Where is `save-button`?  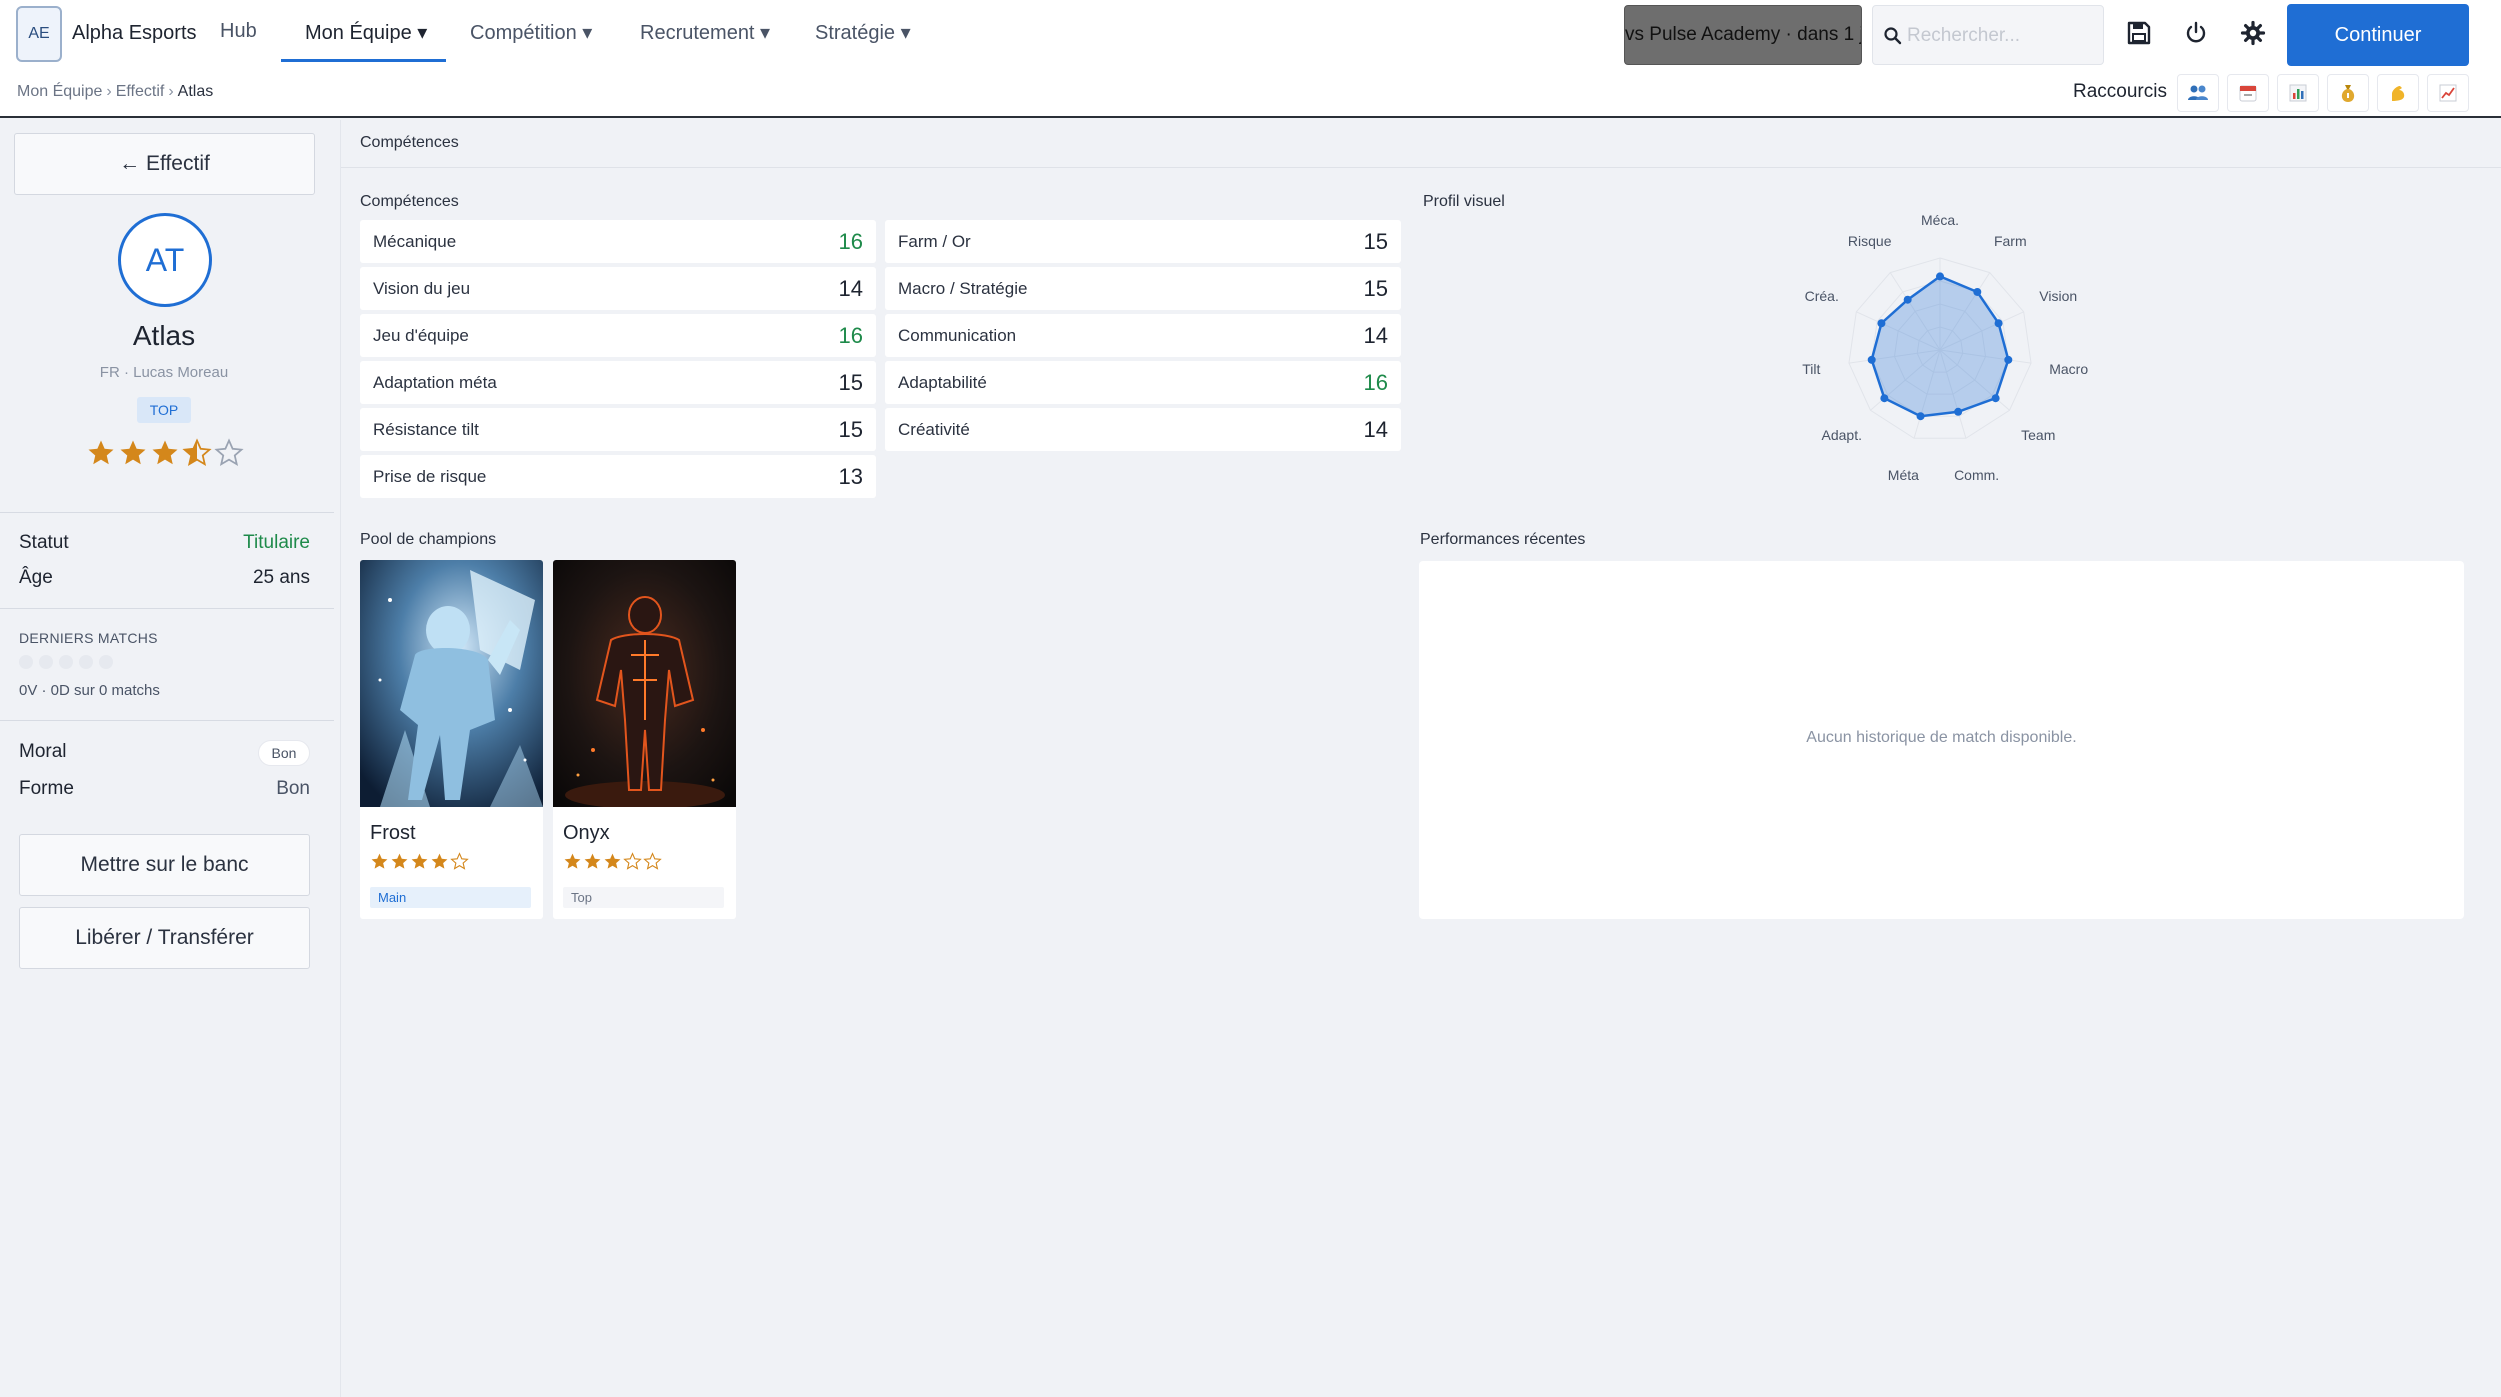 save-button is located at coordinates (2139, 33).